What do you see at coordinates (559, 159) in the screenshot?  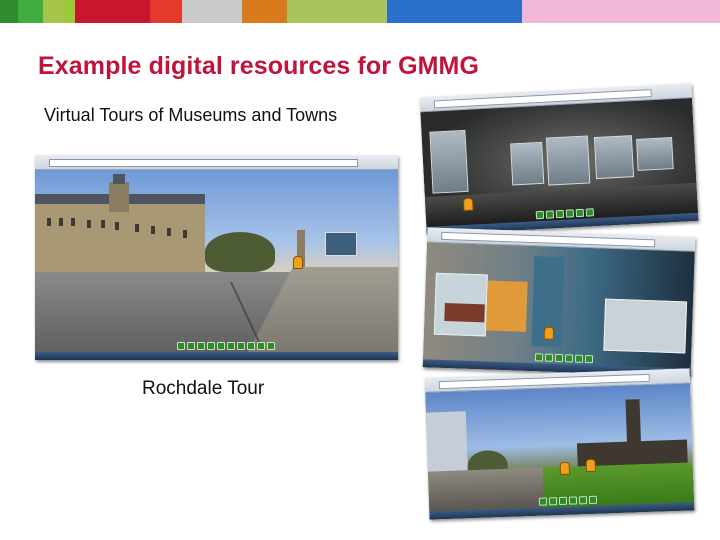 I see `museum-interior-gallery-screenshot` at bounding box center [559, 159].